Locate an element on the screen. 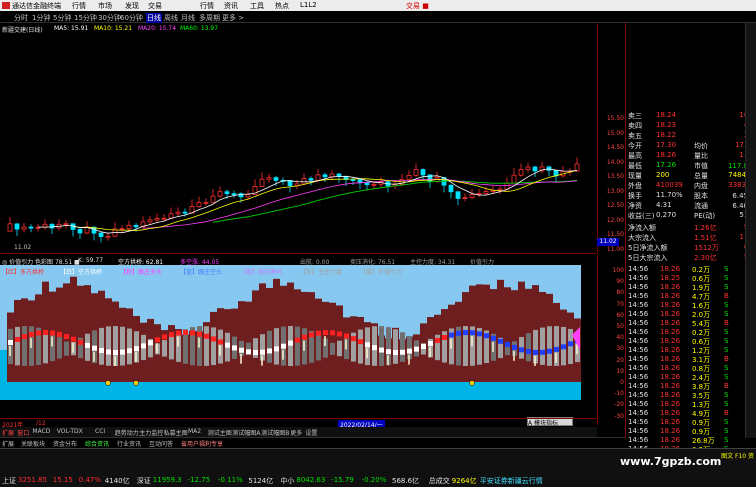 The image size is (756, 487). menu-item: L1L2 is located at coordinates (308, 5).